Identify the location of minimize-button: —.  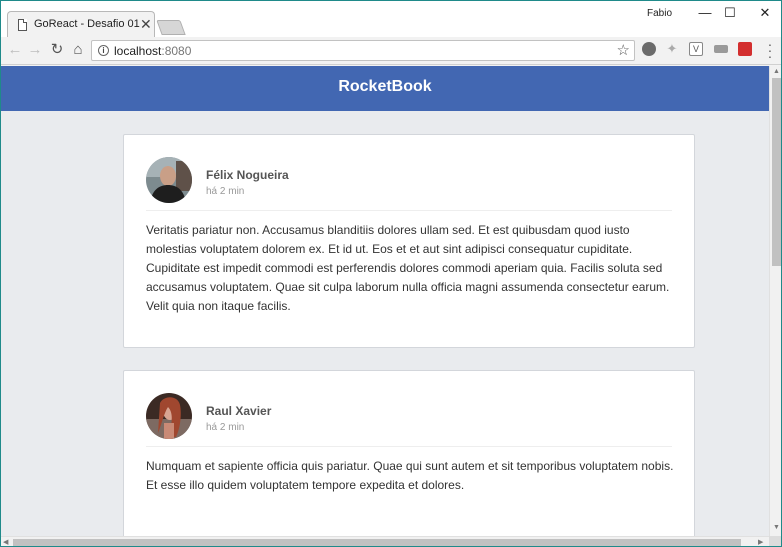
(705, 13).